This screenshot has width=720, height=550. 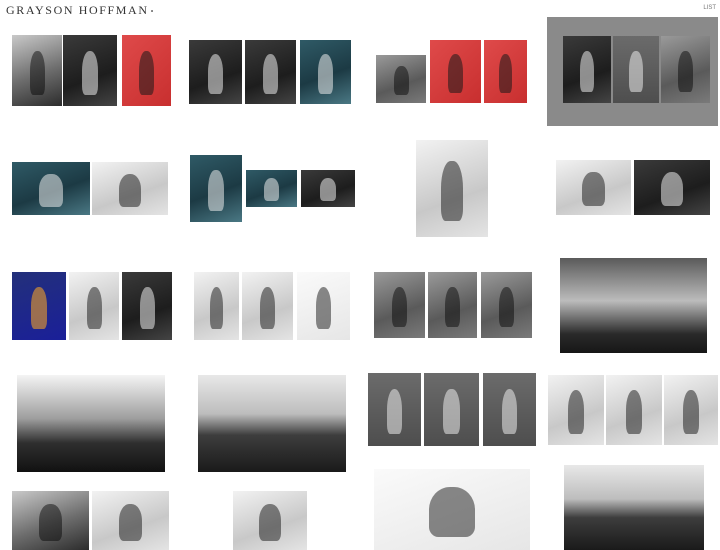 I want to click on list-view-link: LIST, so click(x=709, y=8).